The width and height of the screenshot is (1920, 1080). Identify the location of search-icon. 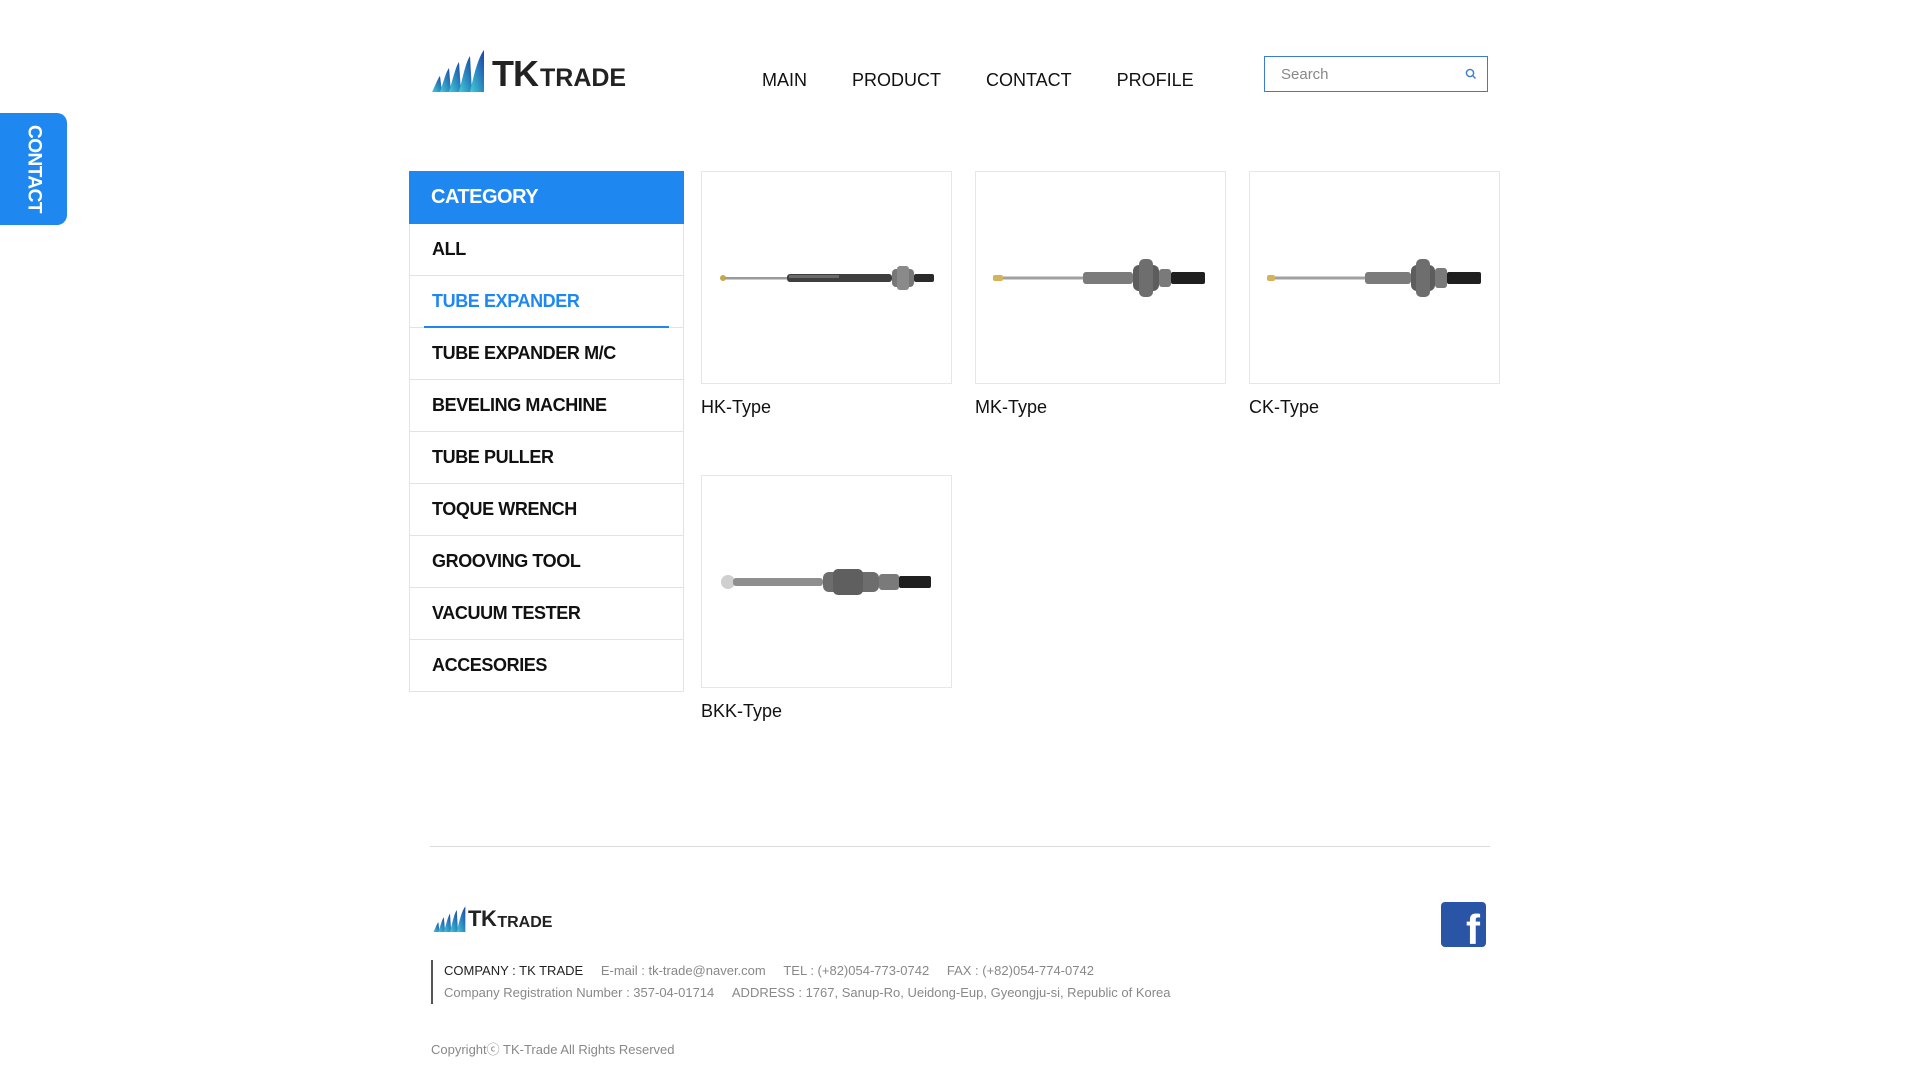
(1471, 74).